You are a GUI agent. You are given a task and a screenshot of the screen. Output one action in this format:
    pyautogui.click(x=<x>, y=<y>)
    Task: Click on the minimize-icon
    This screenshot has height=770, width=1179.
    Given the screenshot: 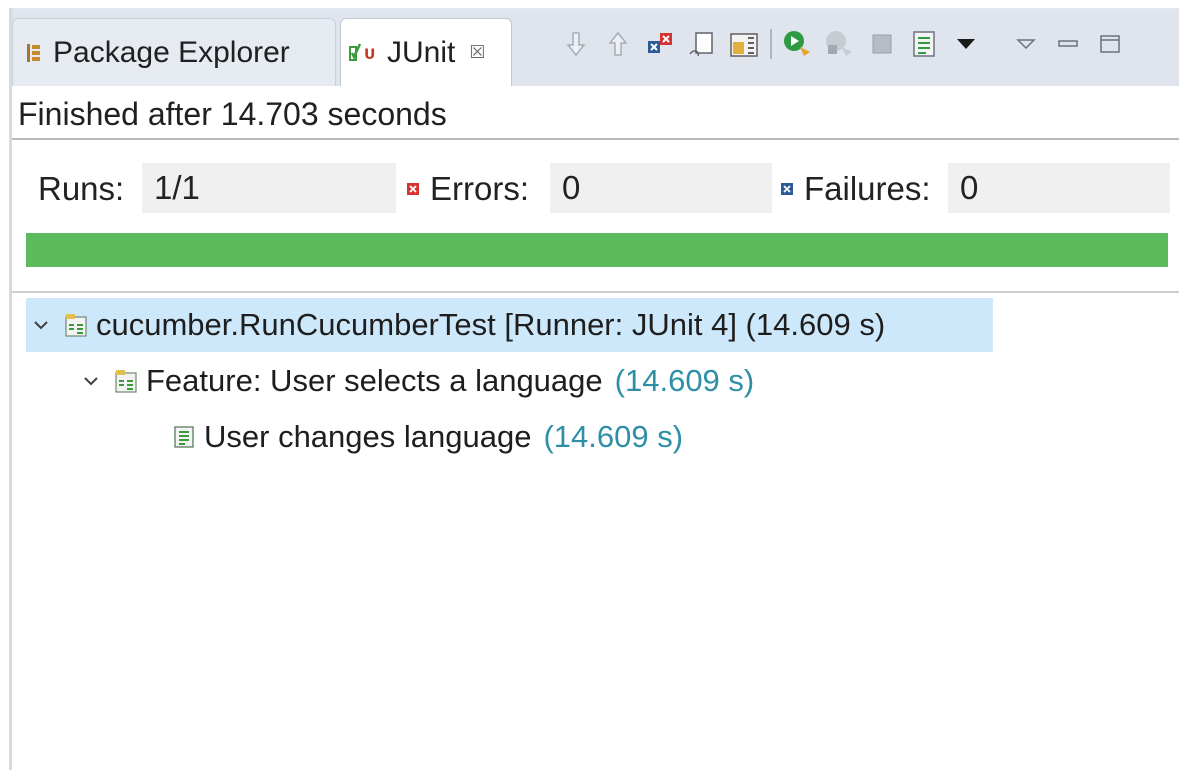 What is the action you would take?
    pyautogui.click(x=1068, y=43)
    